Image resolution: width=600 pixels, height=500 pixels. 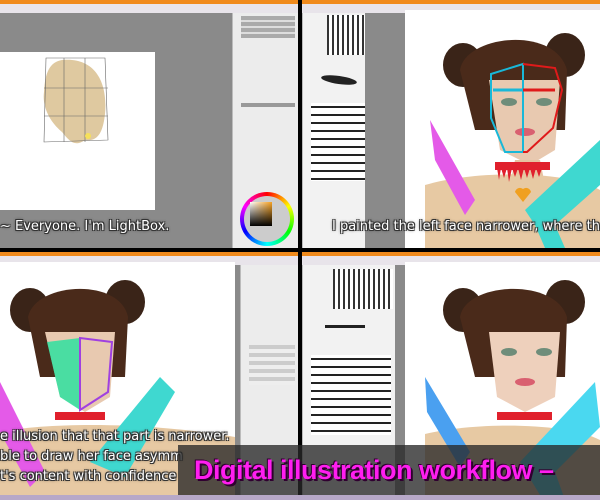 I want to click on subtitle-line: e illusion that that part is narrower., so click(x=115, y=436).